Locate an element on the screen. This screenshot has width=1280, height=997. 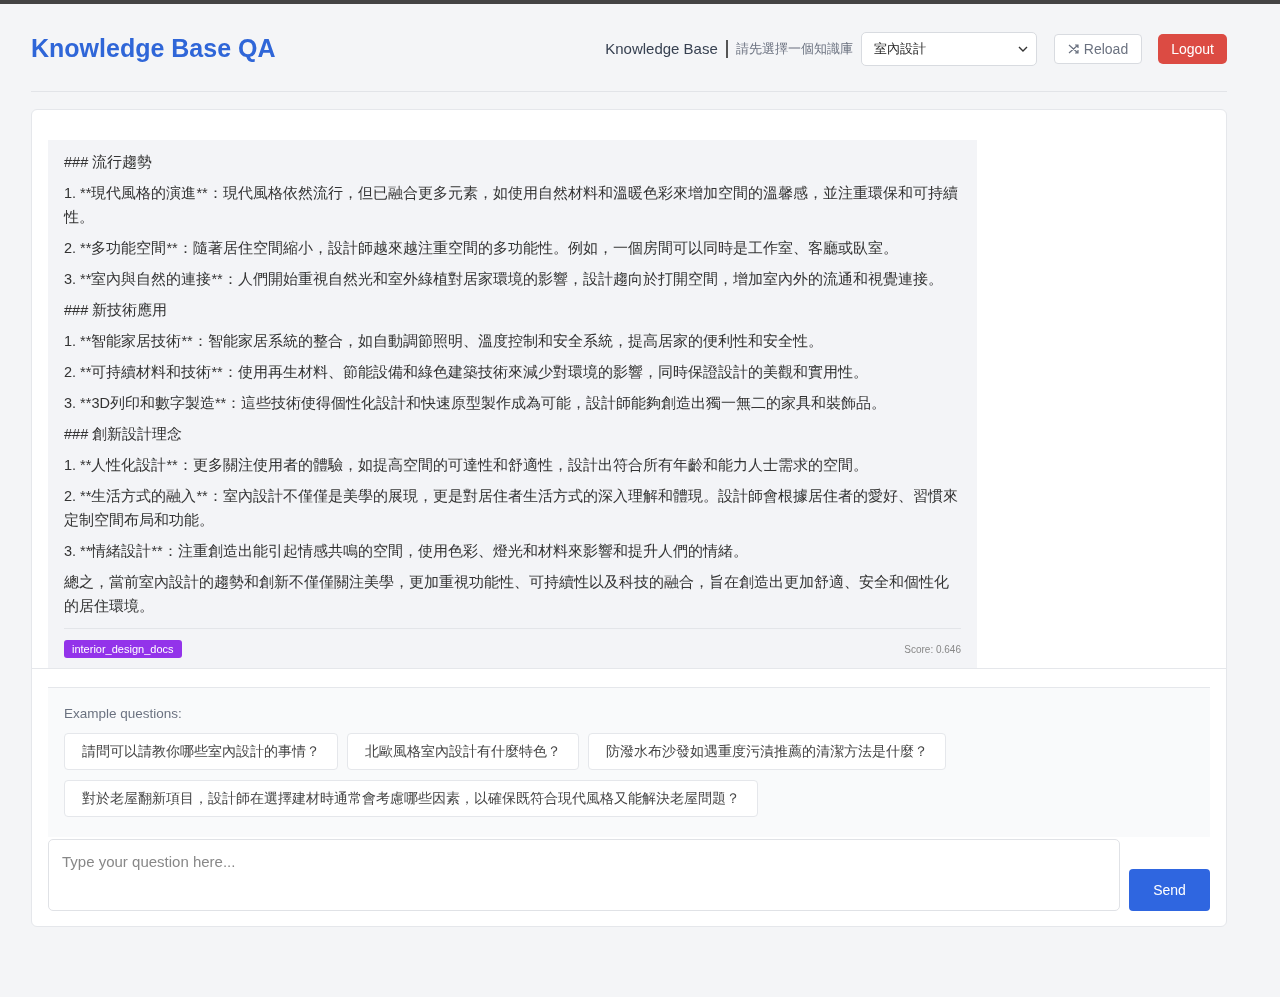
source-tag: interior_design_docs is located at coordinates (123, 649).